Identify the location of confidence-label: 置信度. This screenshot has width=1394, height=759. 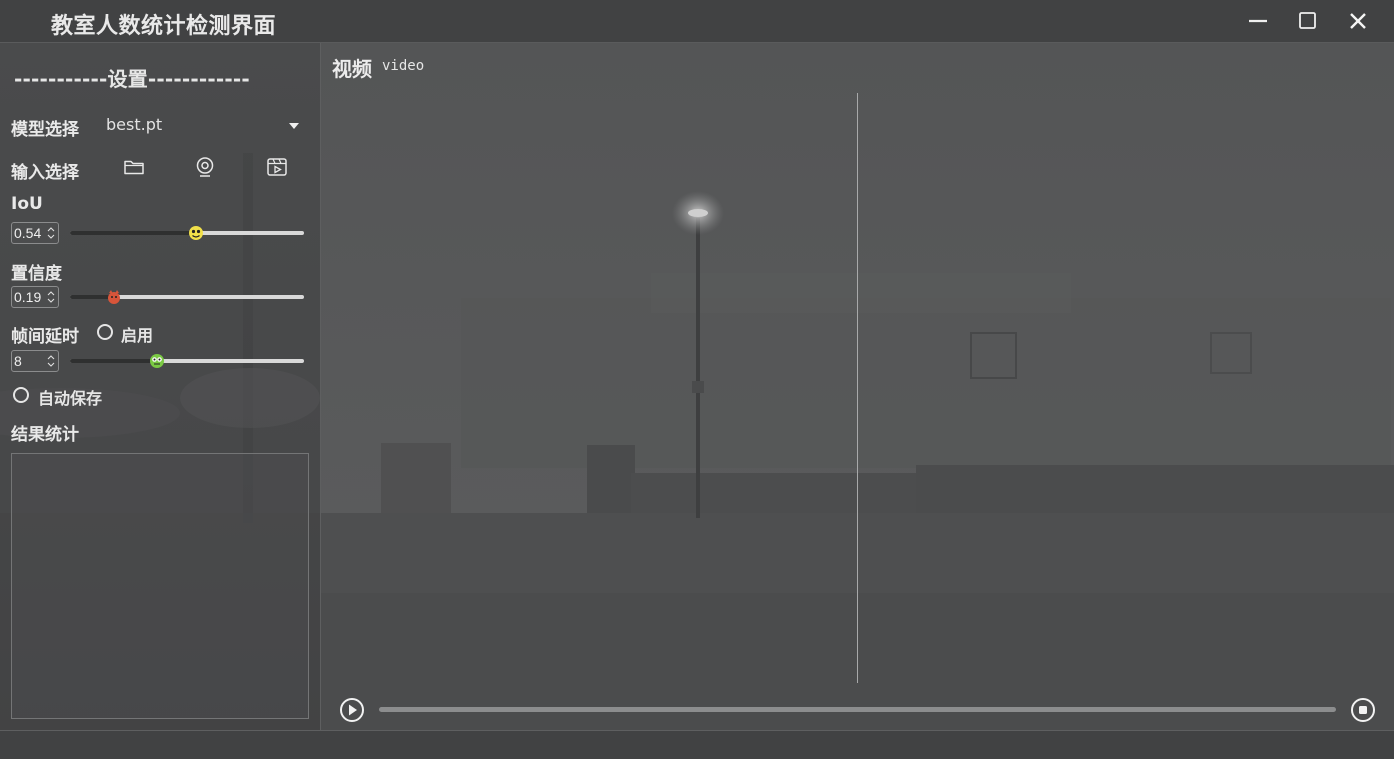
(36, 274).